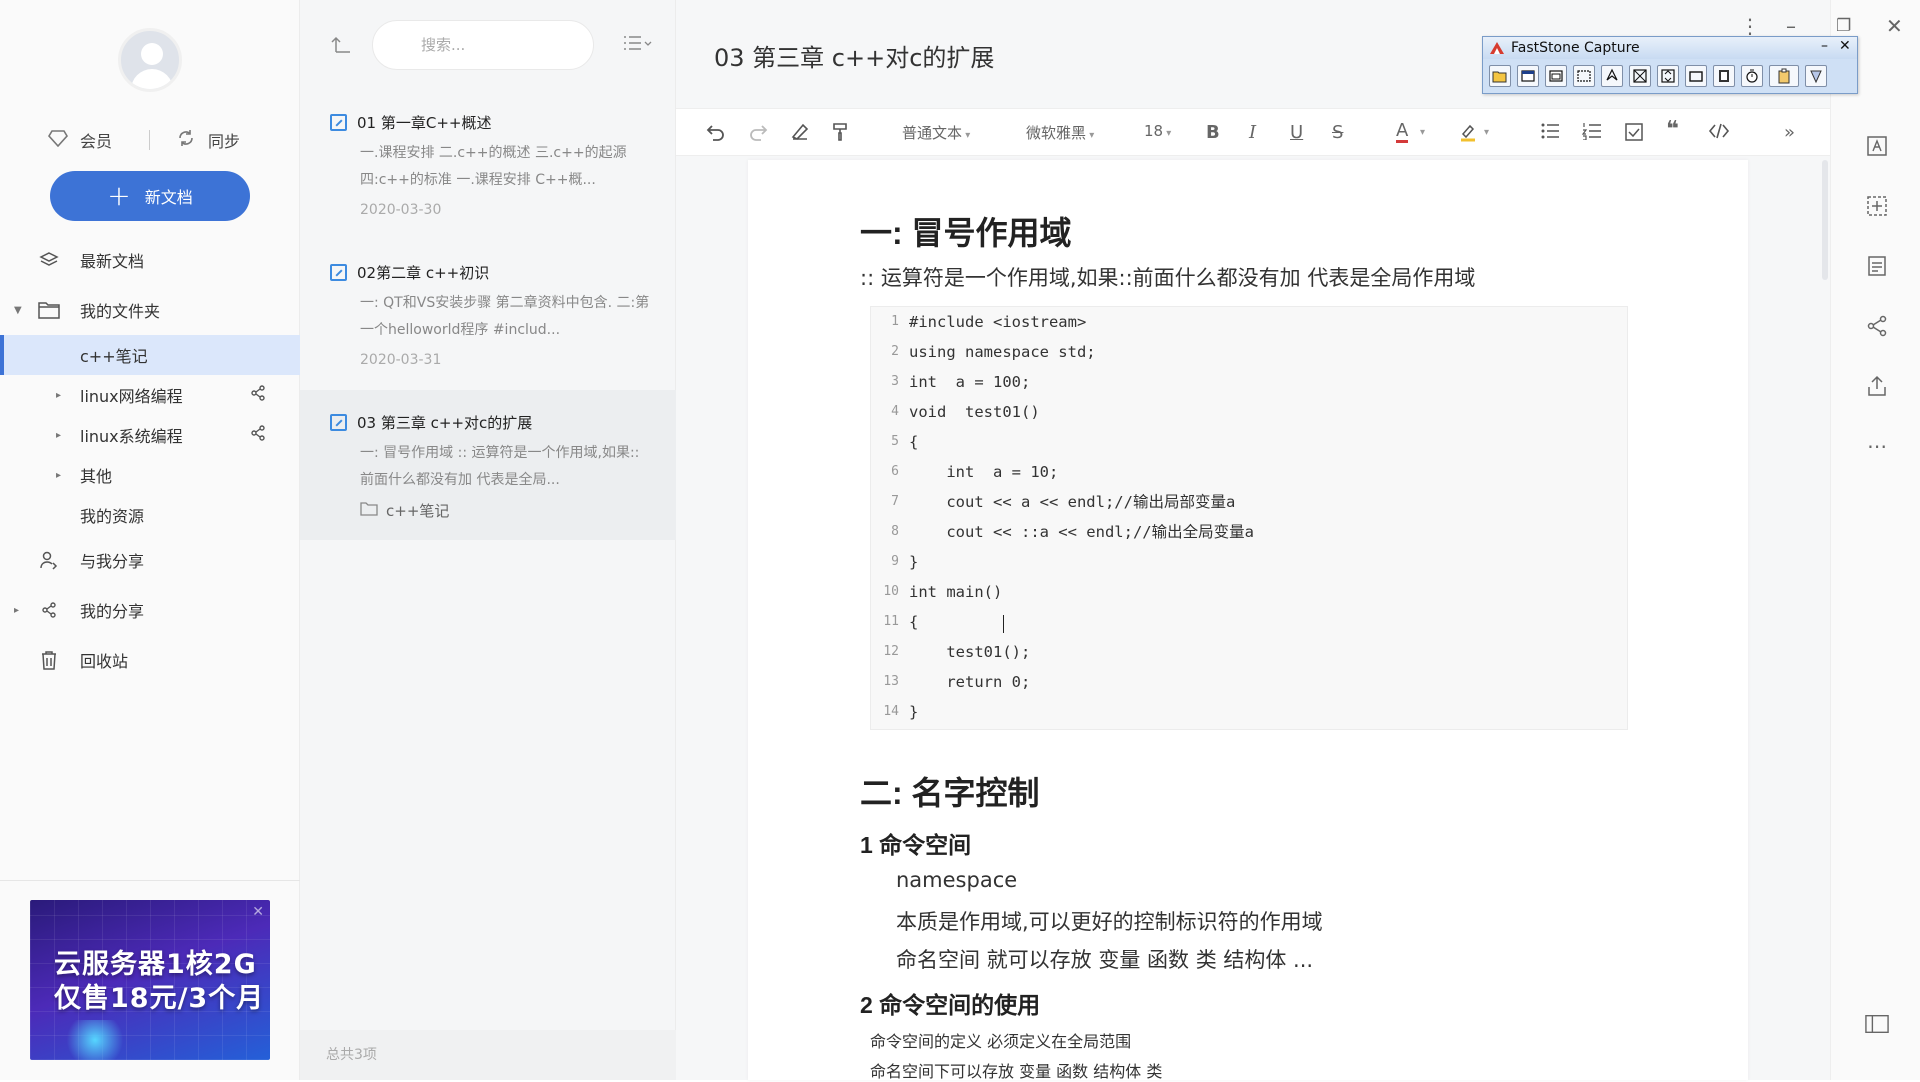  Describe the element at coordinates (1670, 48) in the screenshot. I see `faststone-titlebar: FastStone Capture – ✕` at that location.